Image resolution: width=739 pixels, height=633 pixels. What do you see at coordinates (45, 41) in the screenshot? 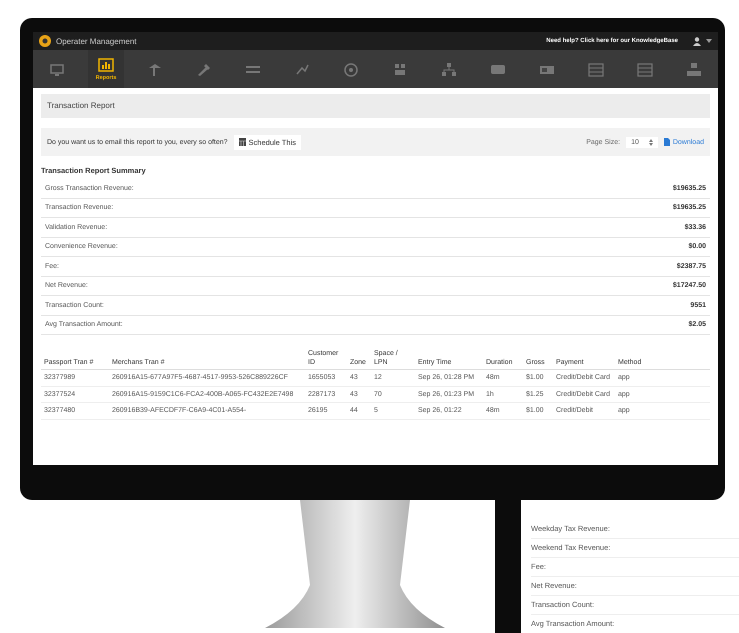
I see `logo-icon` at bounding box center [45, 41].